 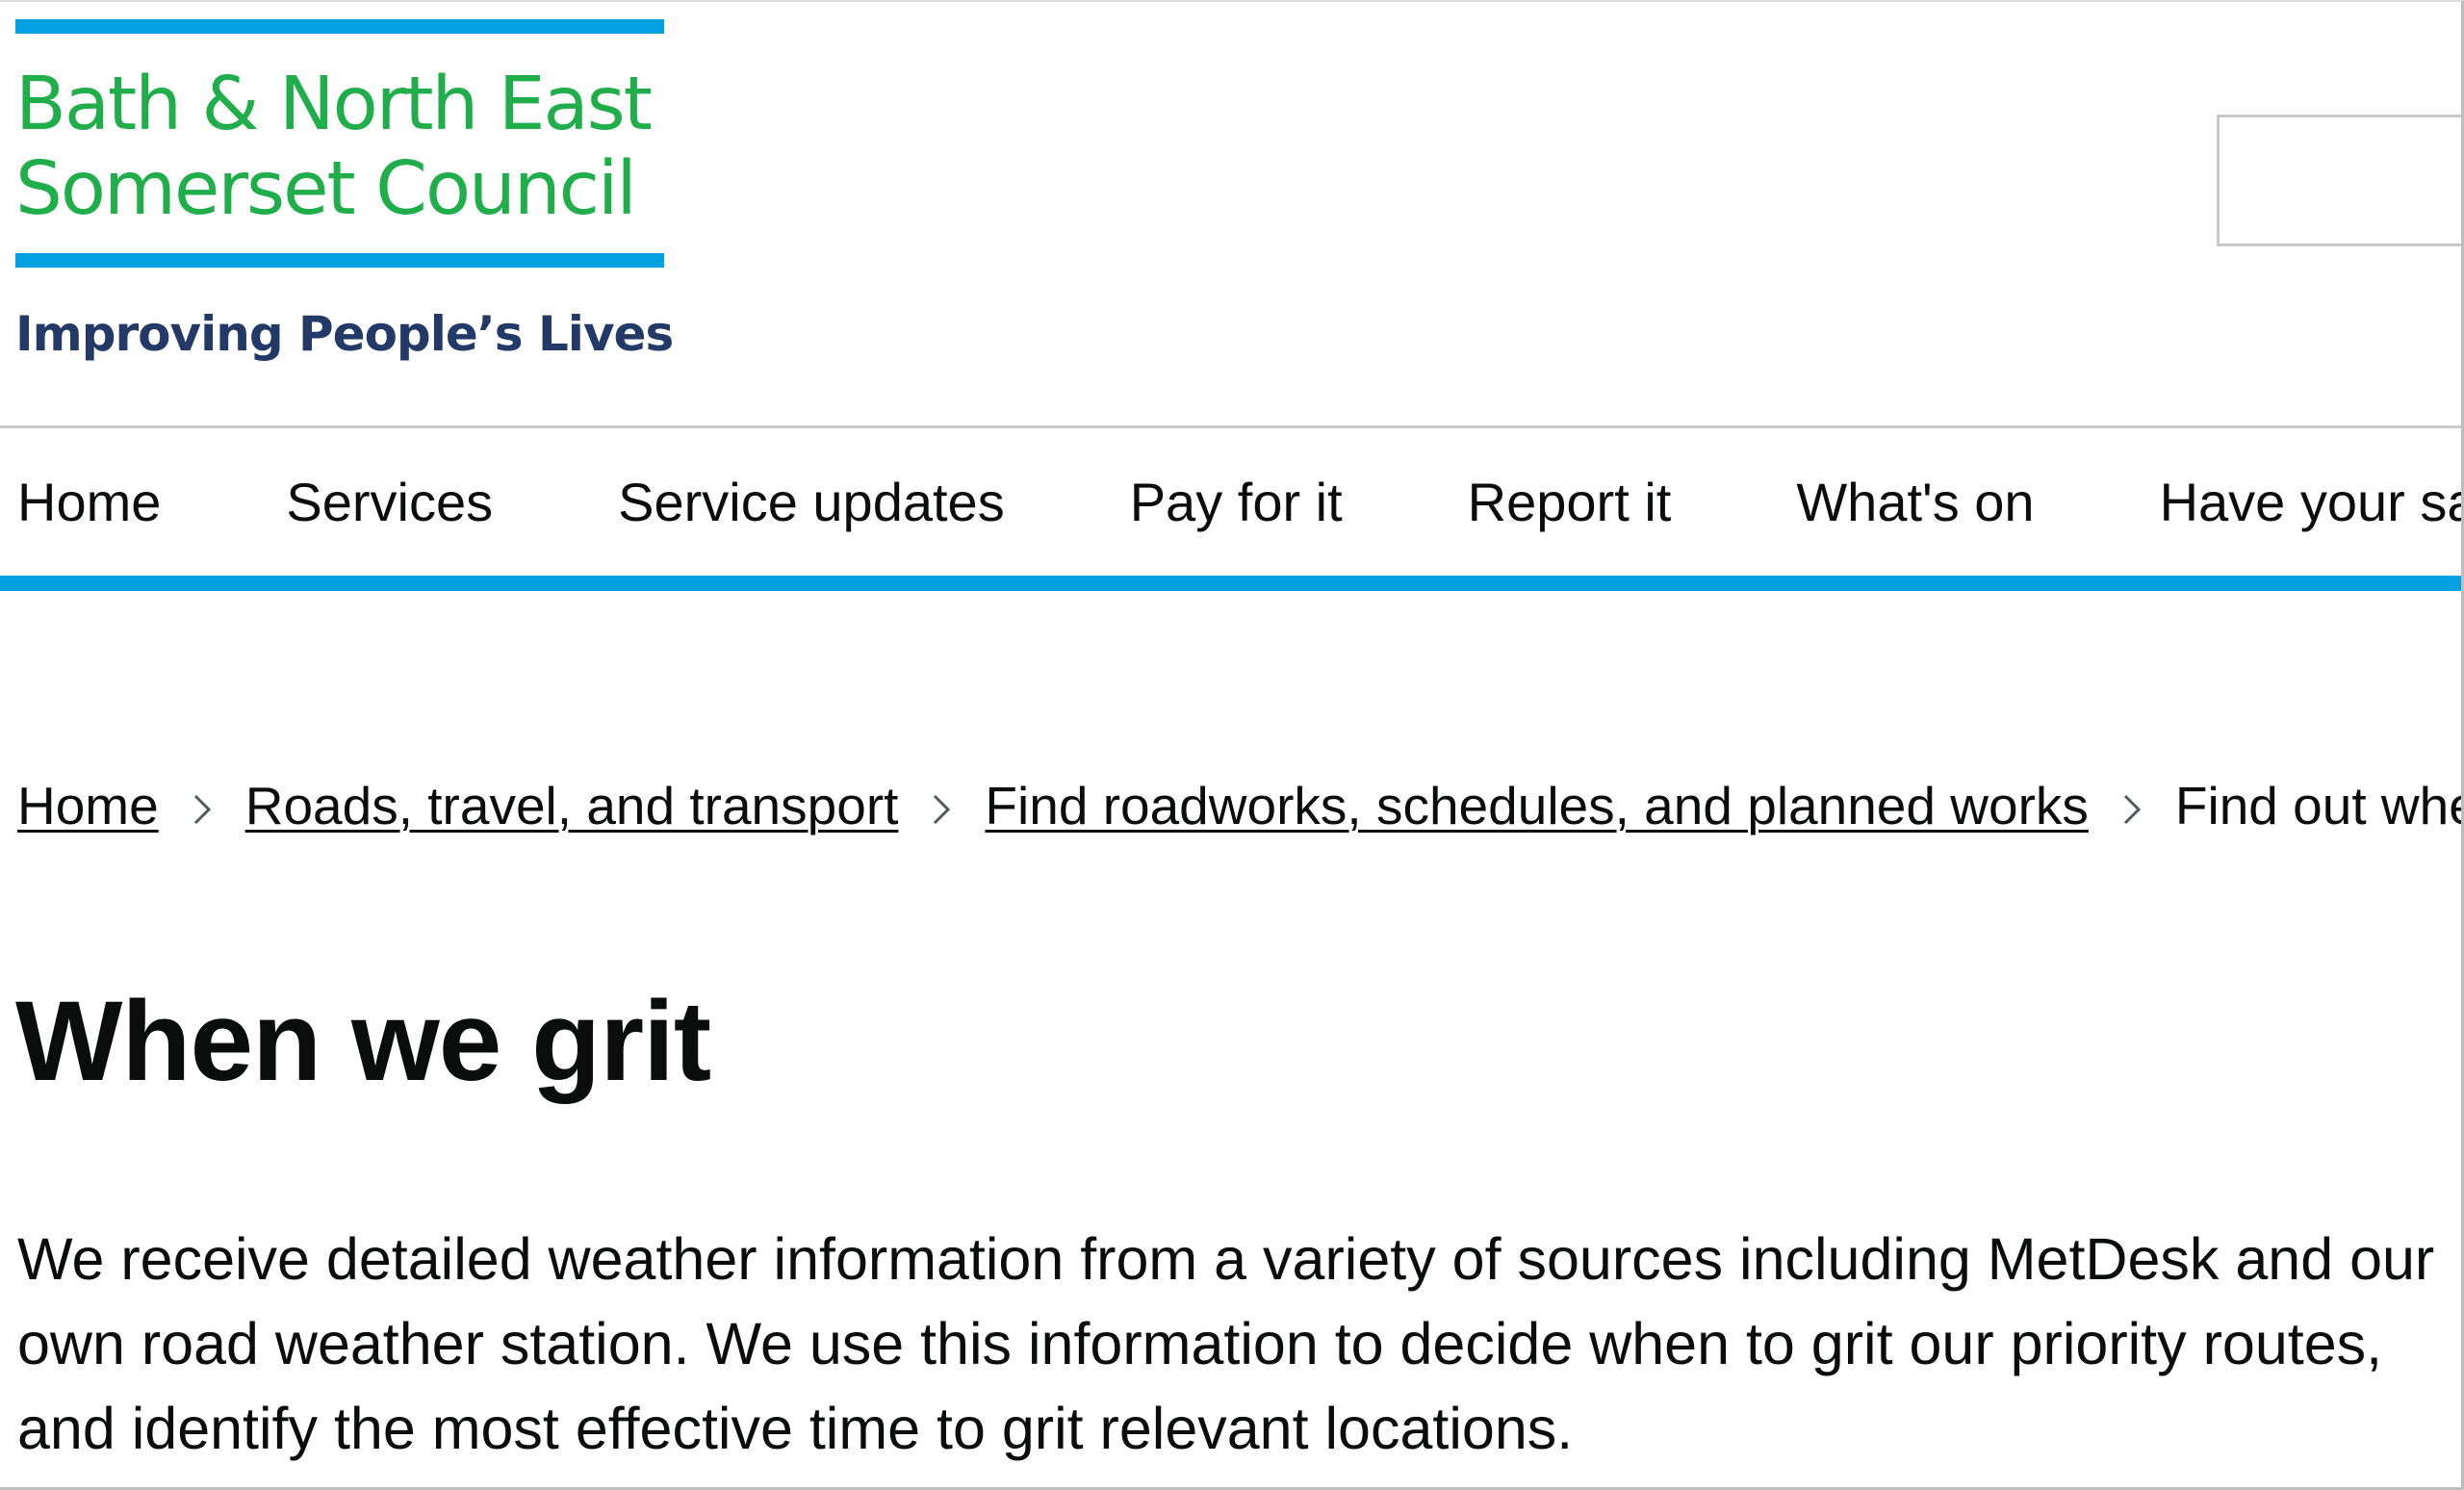 I want to click on nav-item-services: Services, so click(x=389, y=502).